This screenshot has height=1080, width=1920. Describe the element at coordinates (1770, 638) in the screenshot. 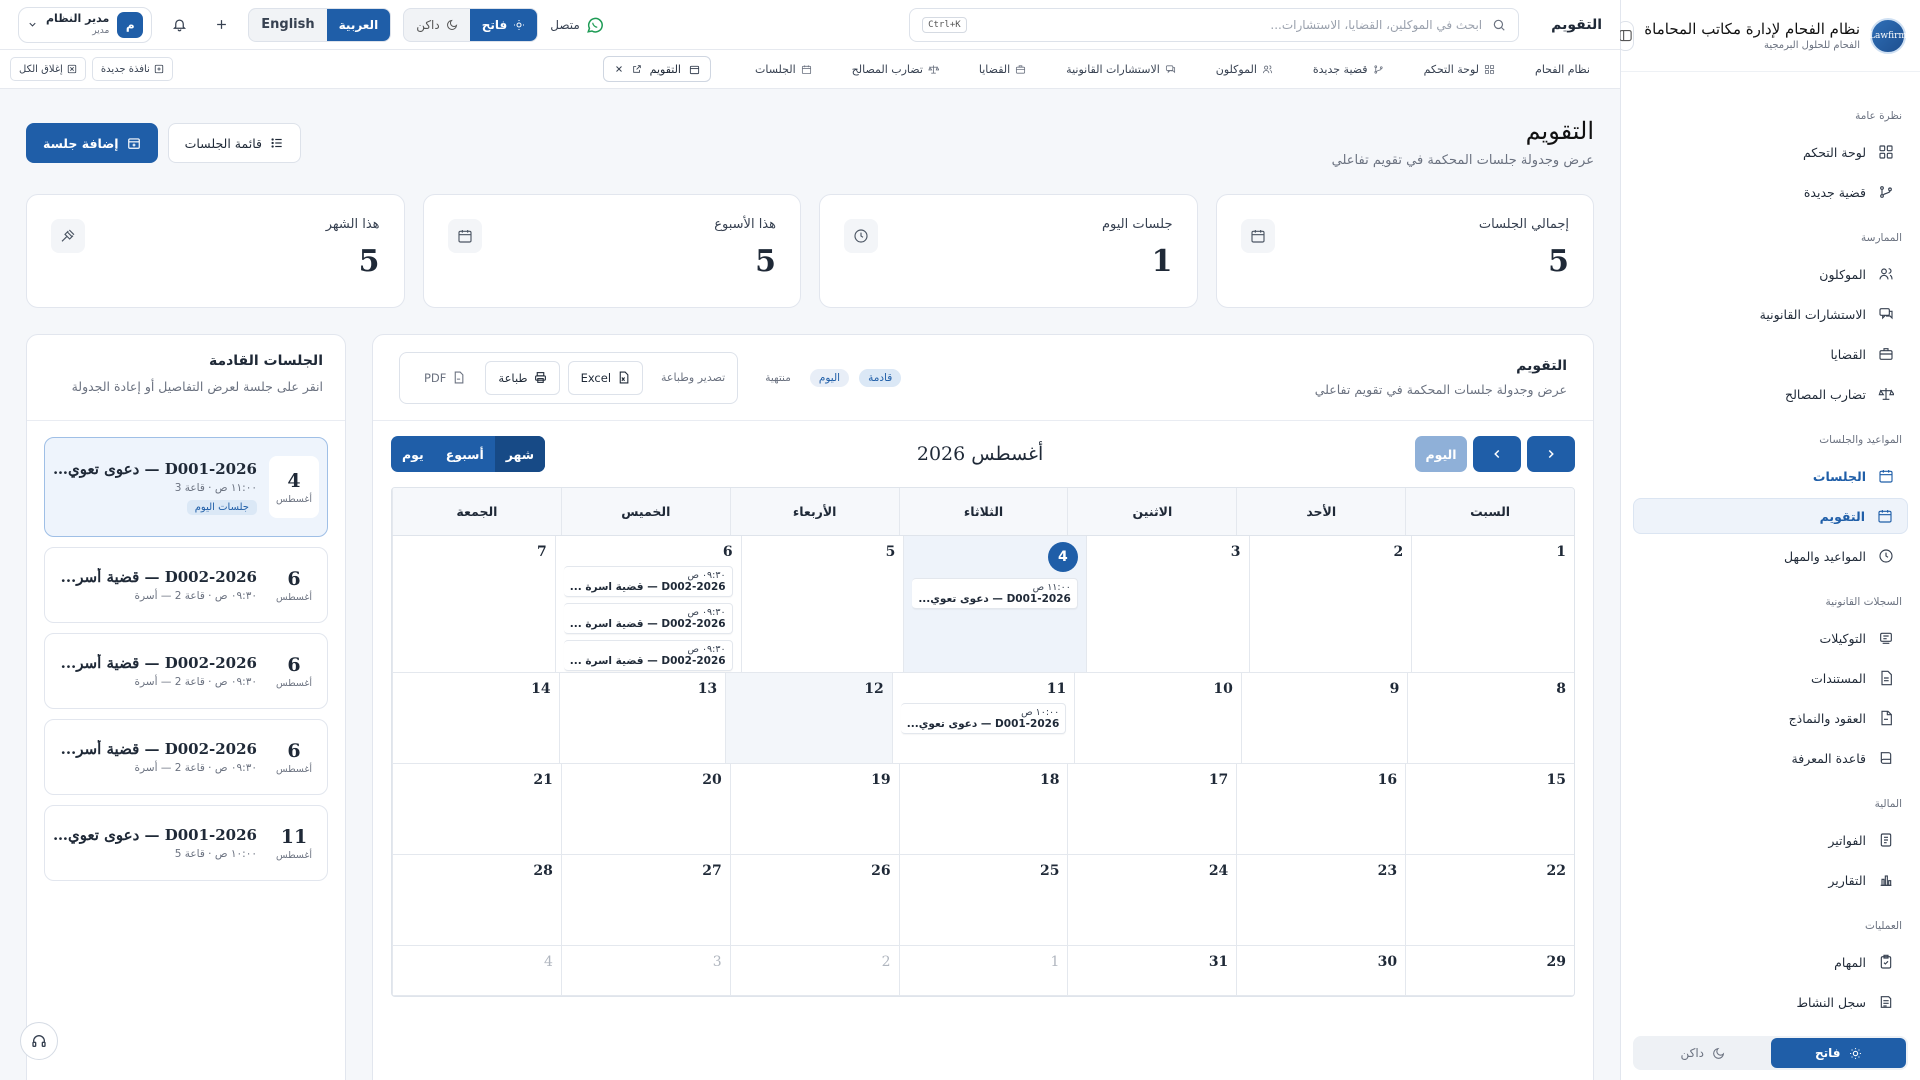

I see `sidebar-item: التوكيلات` at that location.